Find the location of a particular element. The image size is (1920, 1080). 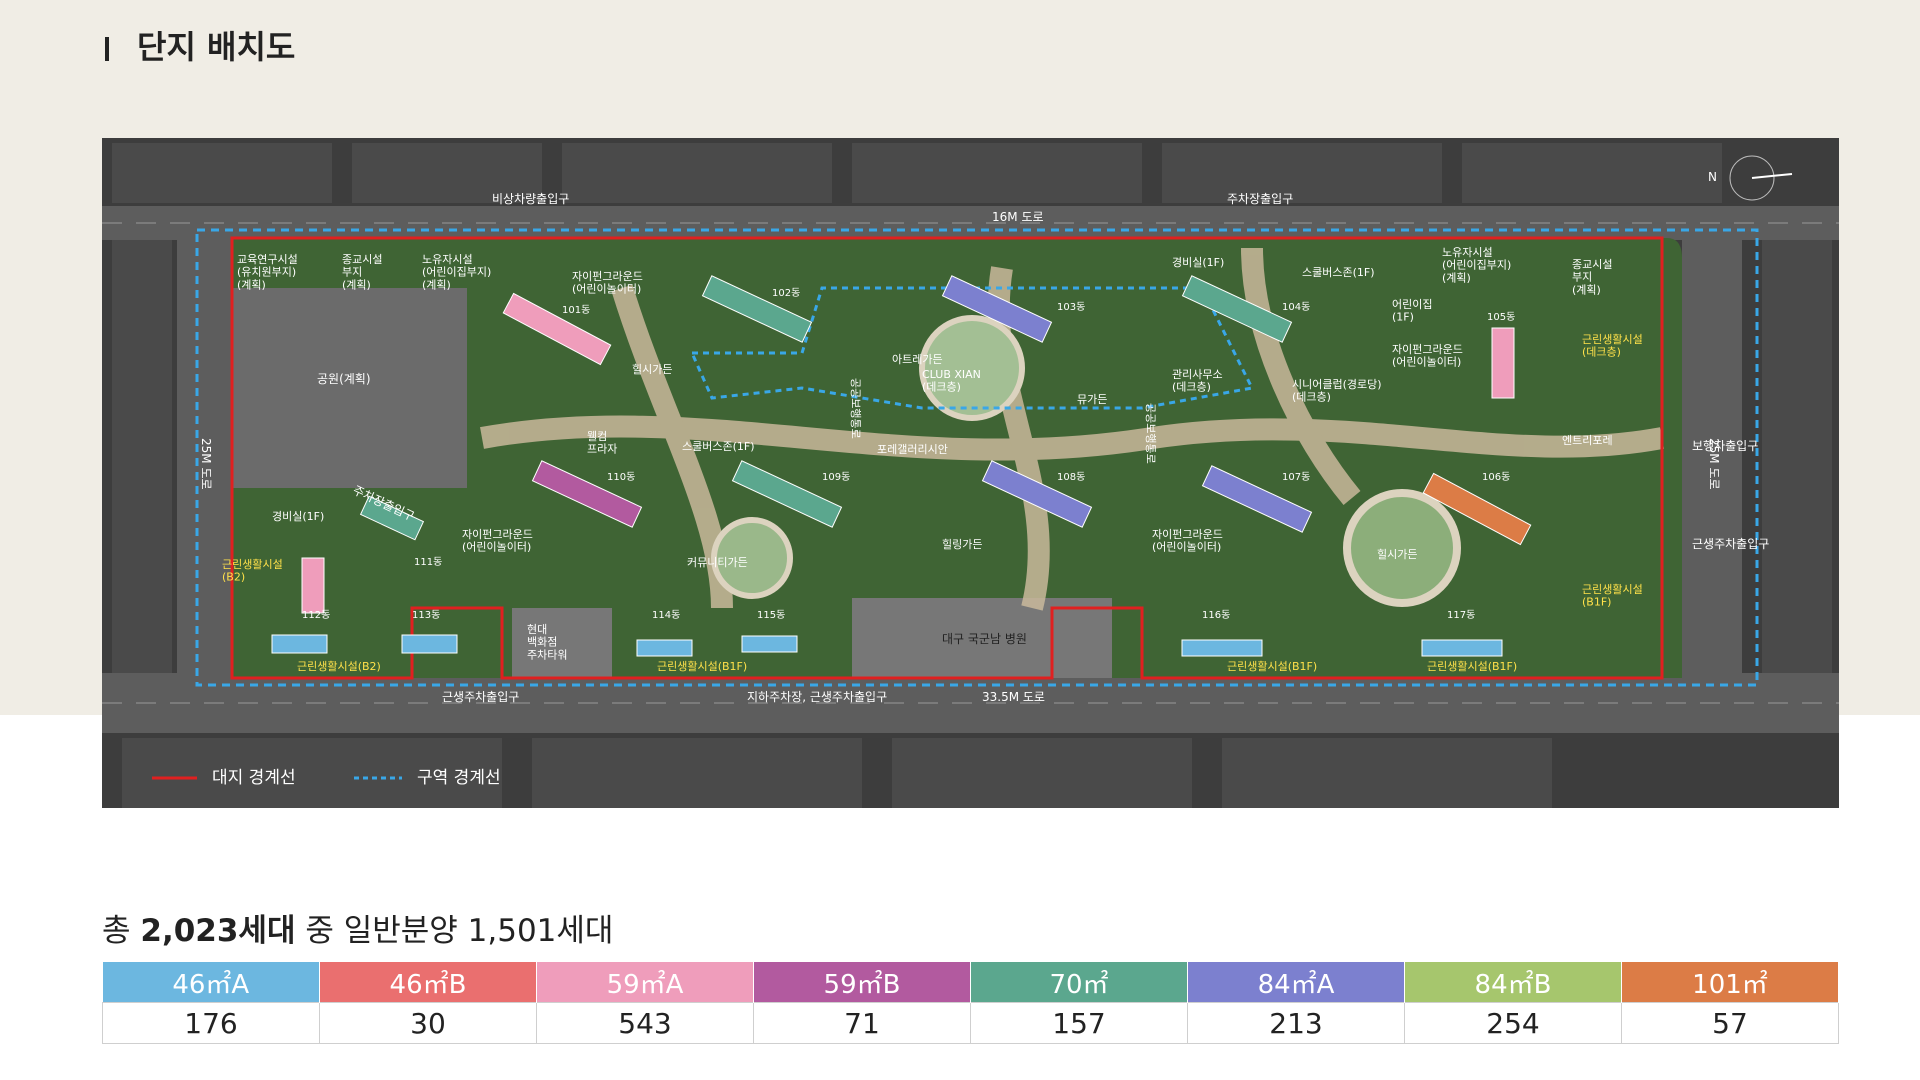

unit-count-59A: 543 is located at coordinates (645, 1023).